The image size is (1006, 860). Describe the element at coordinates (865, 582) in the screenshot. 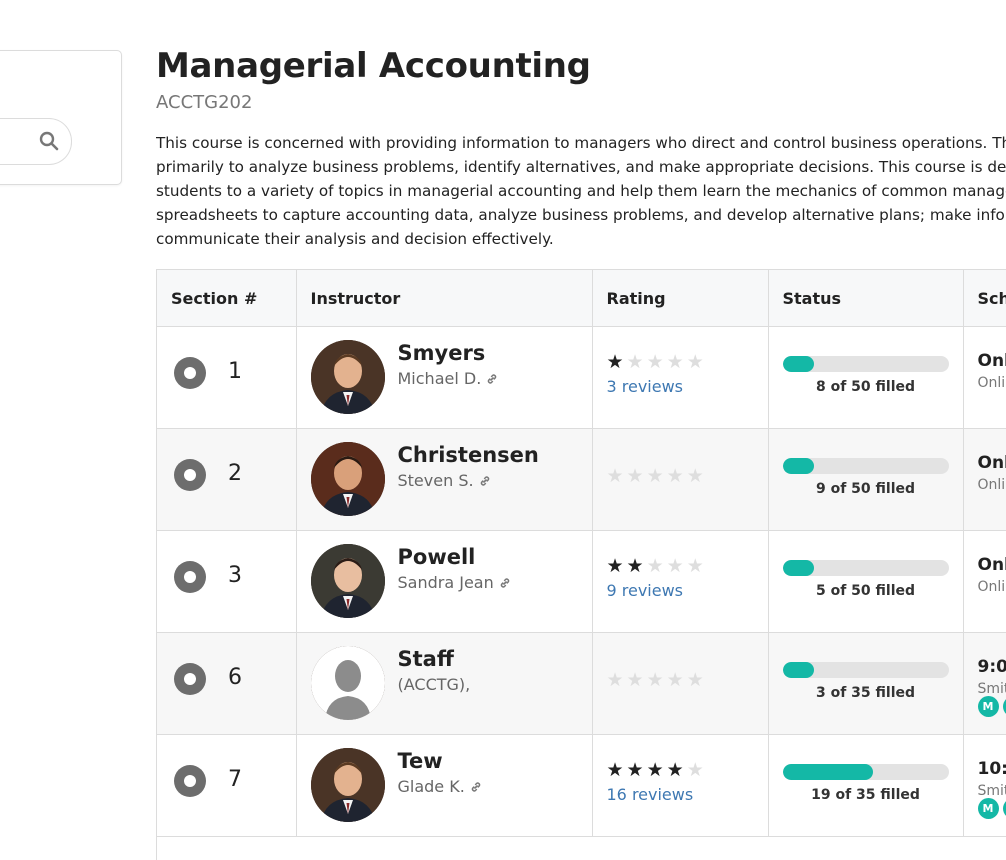

I see `status-cell: 5 of 50 filled` at that location.